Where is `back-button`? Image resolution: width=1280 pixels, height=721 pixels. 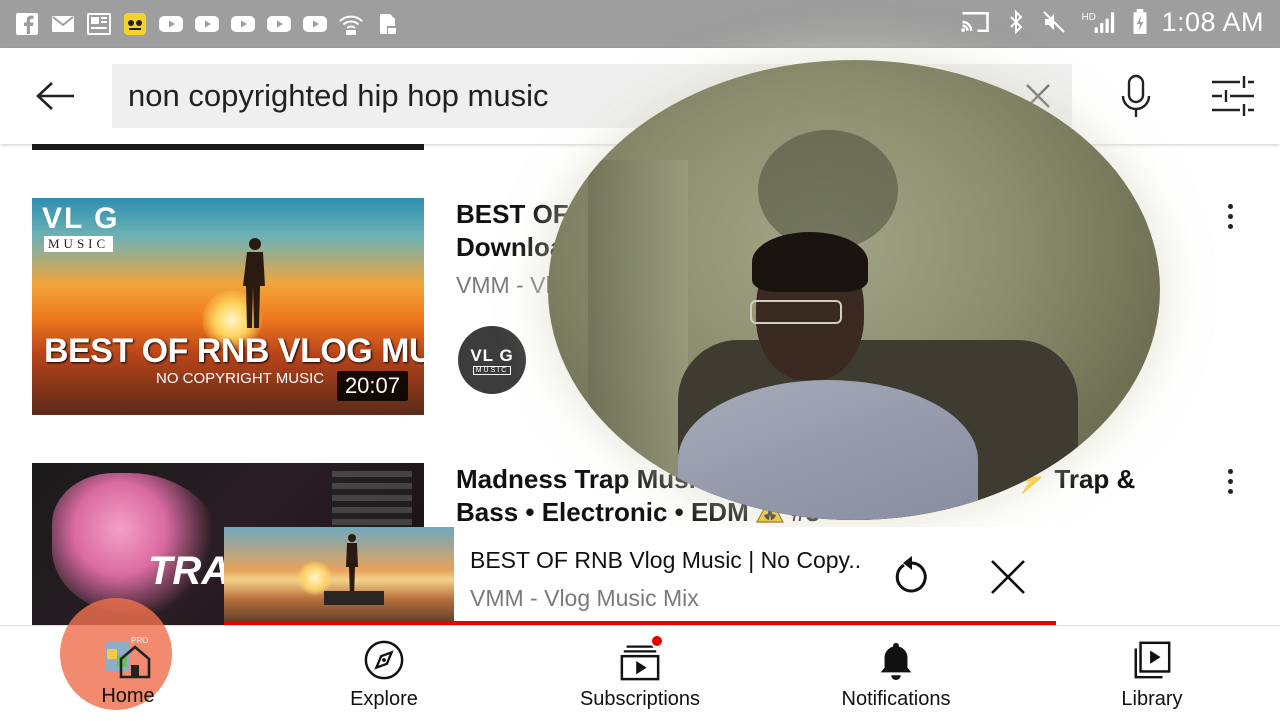 back-button is located at coordinates (56, 96).